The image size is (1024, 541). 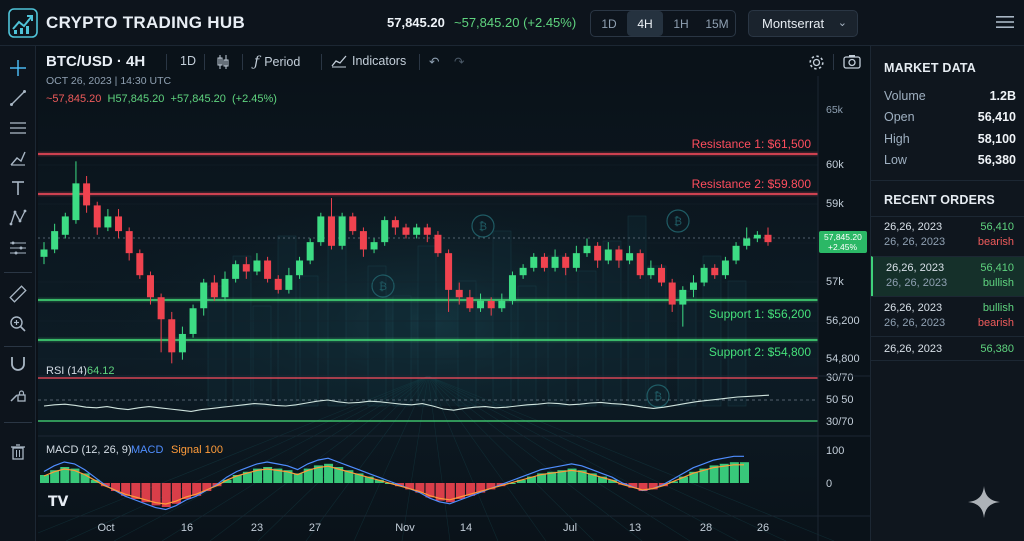 What do you see at coordinates (18, 452) in the screenshot?
I see `trash-icon` at bounding box center [18, 452].